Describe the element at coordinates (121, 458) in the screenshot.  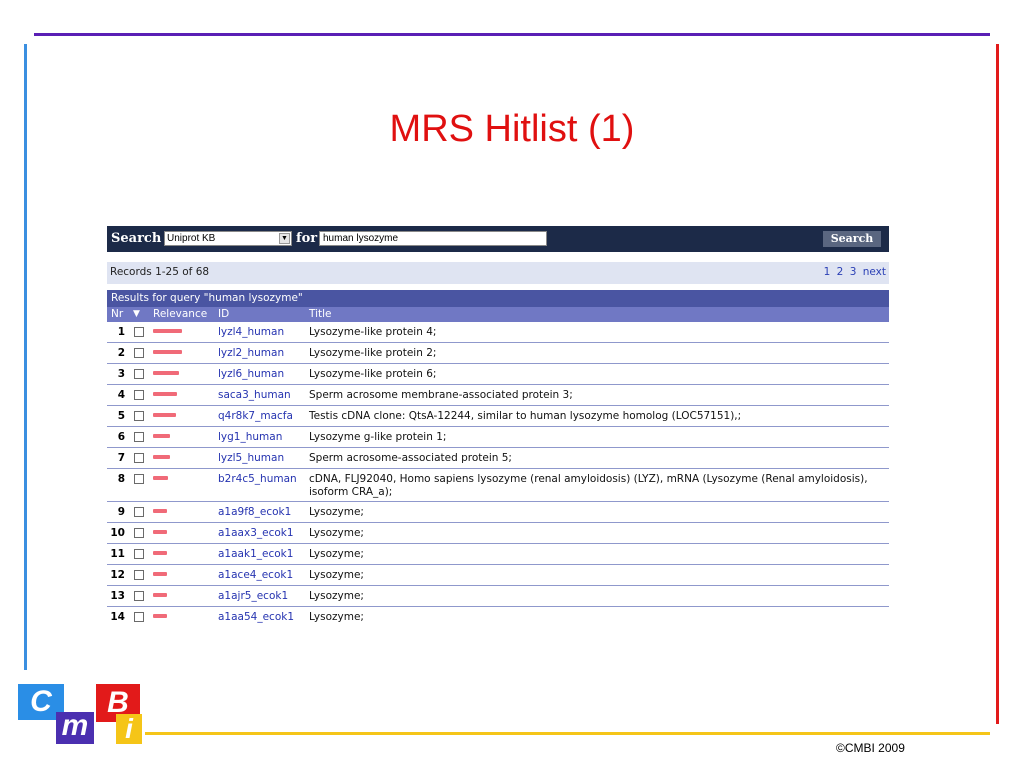
I see `row-number: 7` at that location.